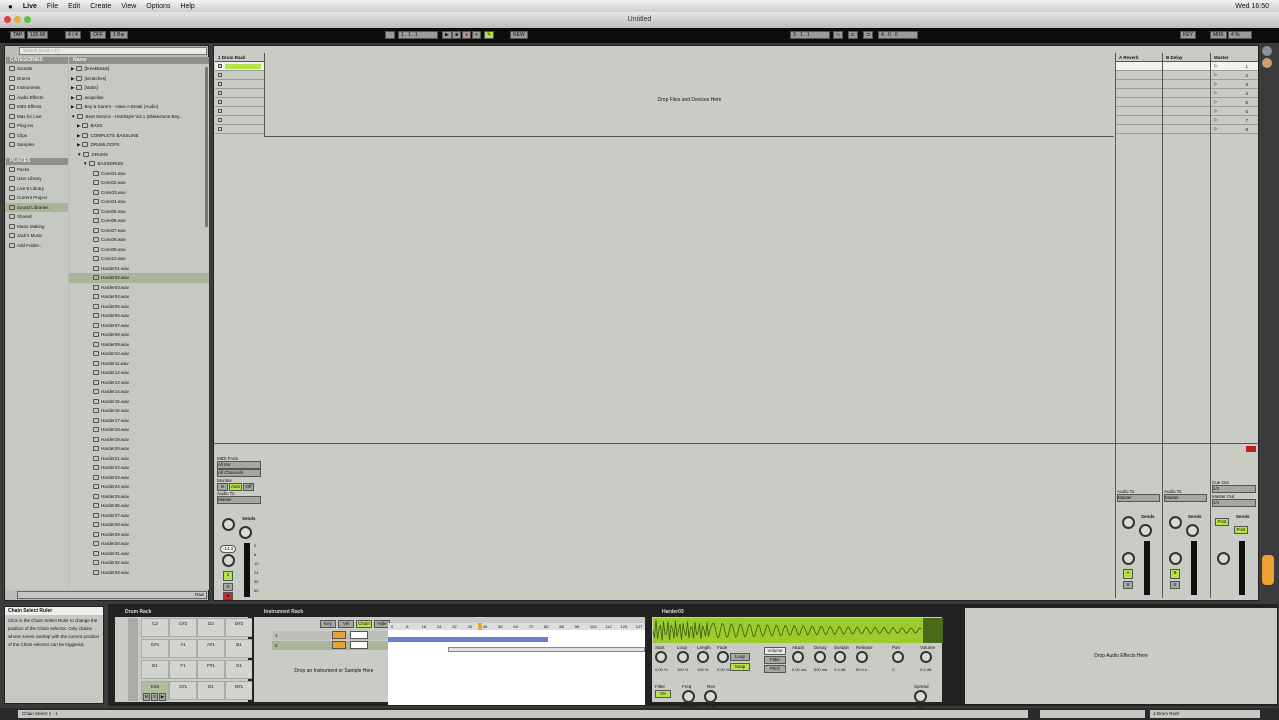  I want to click on audio-effects-drop-zone: Drop Audio Effects Here, so click(1121, 656).